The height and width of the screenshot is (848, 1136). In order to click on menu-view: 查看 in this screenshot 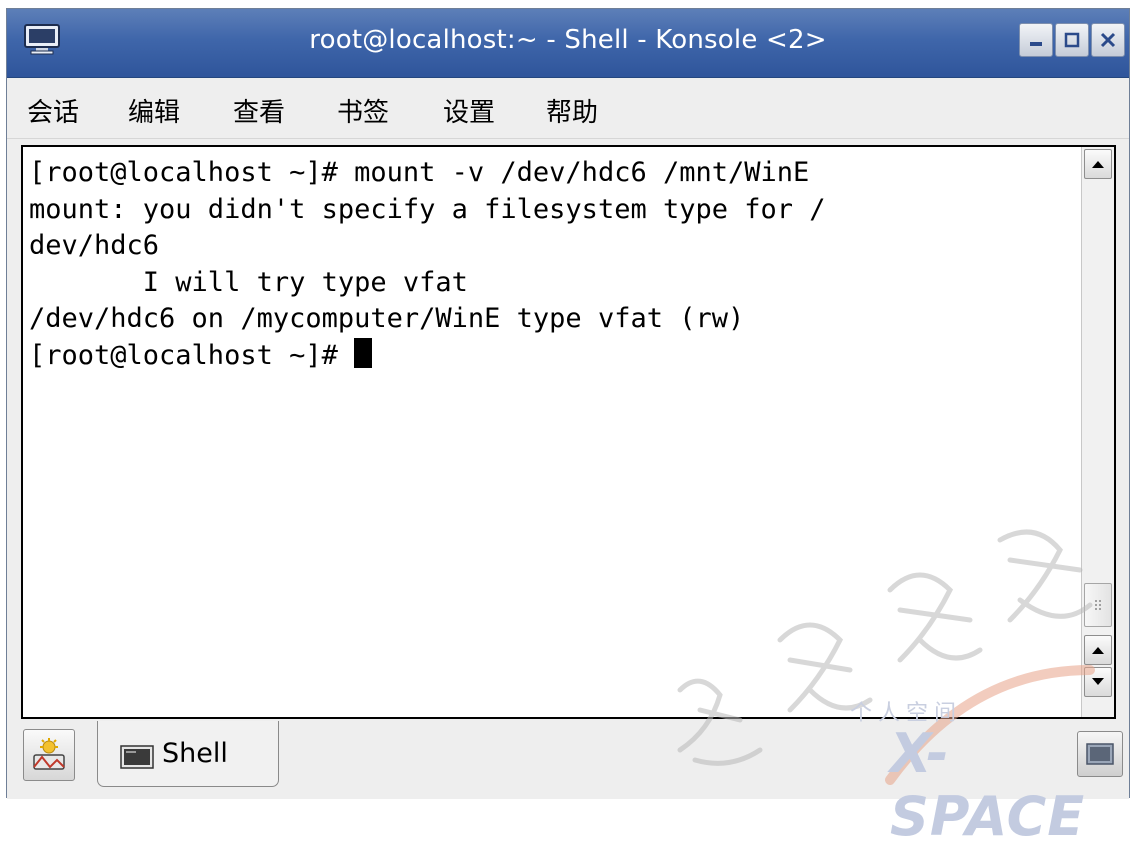, I will do `click(259, 110)`.